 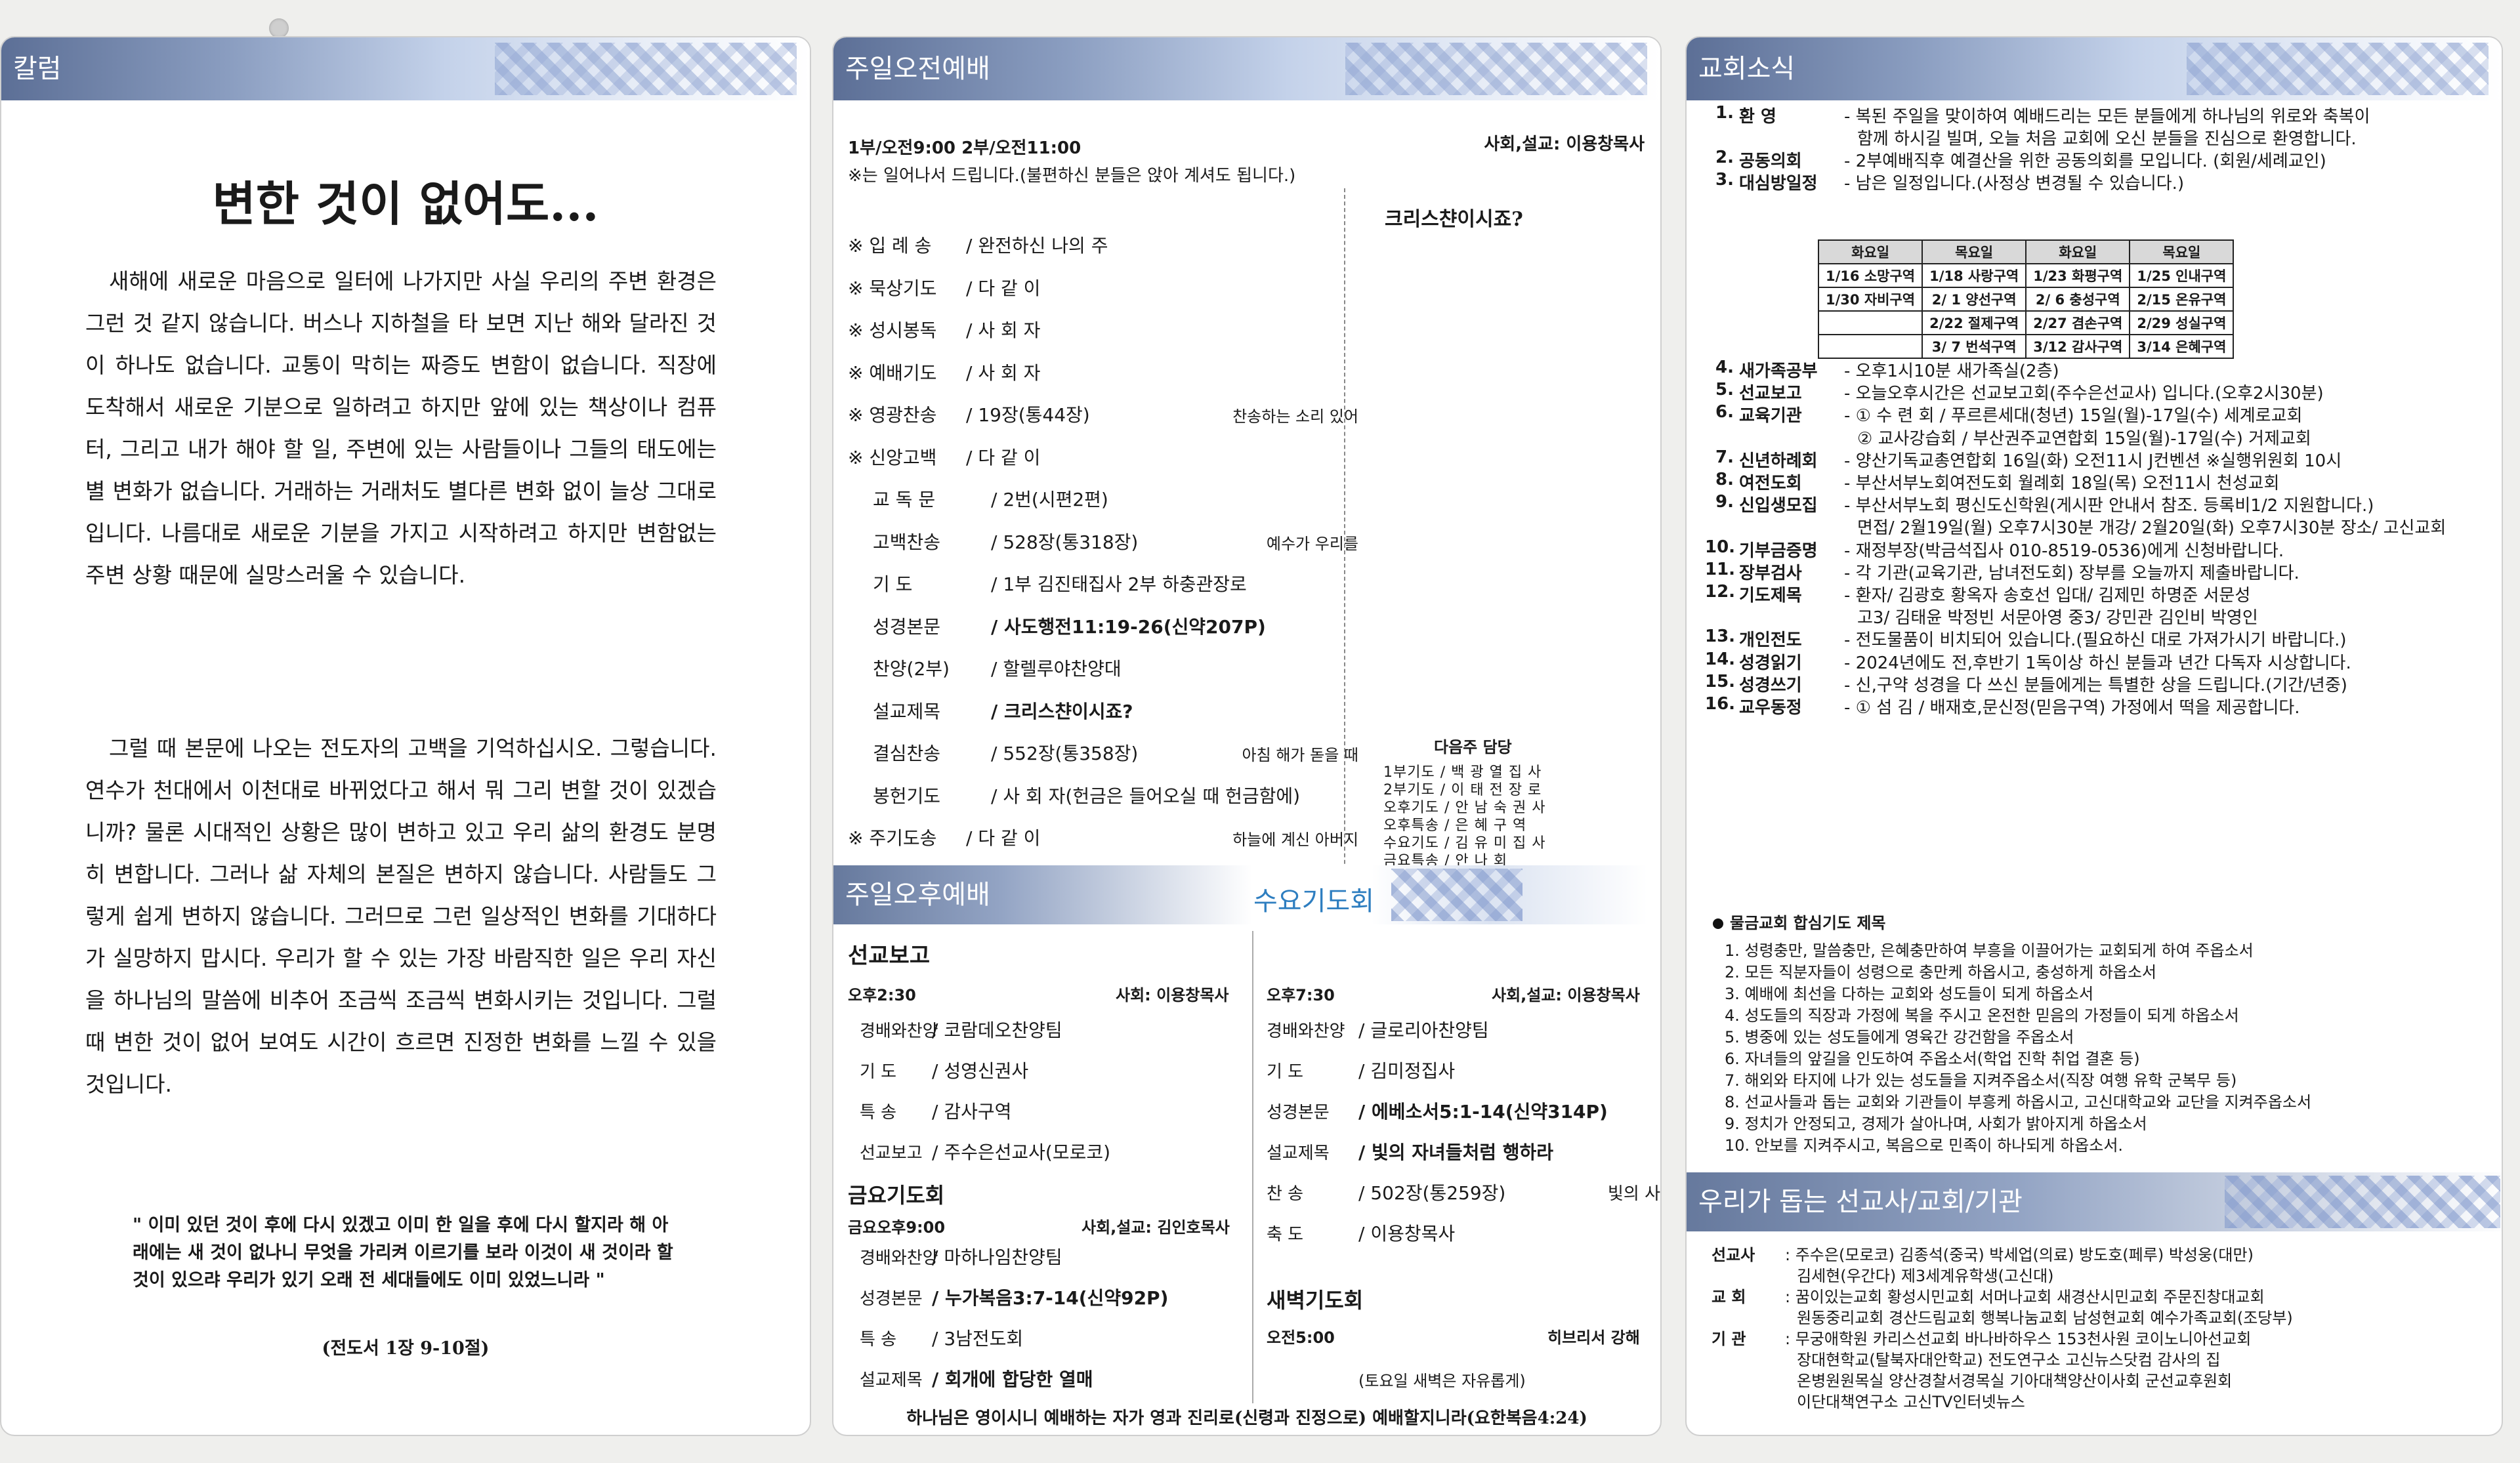 I want to click on order-value: / 552장(통358장), so click(x=1065, y=753).